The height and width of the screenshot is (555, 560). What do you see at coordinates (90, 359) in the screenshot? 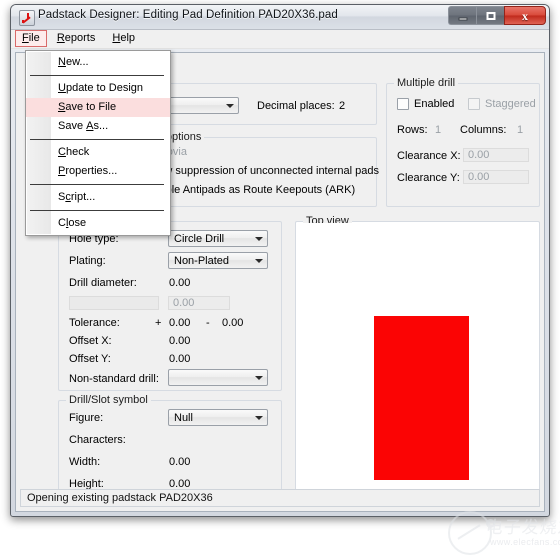
I see `offset-y-label: Offset Y:` at bounding box center [90, 359].